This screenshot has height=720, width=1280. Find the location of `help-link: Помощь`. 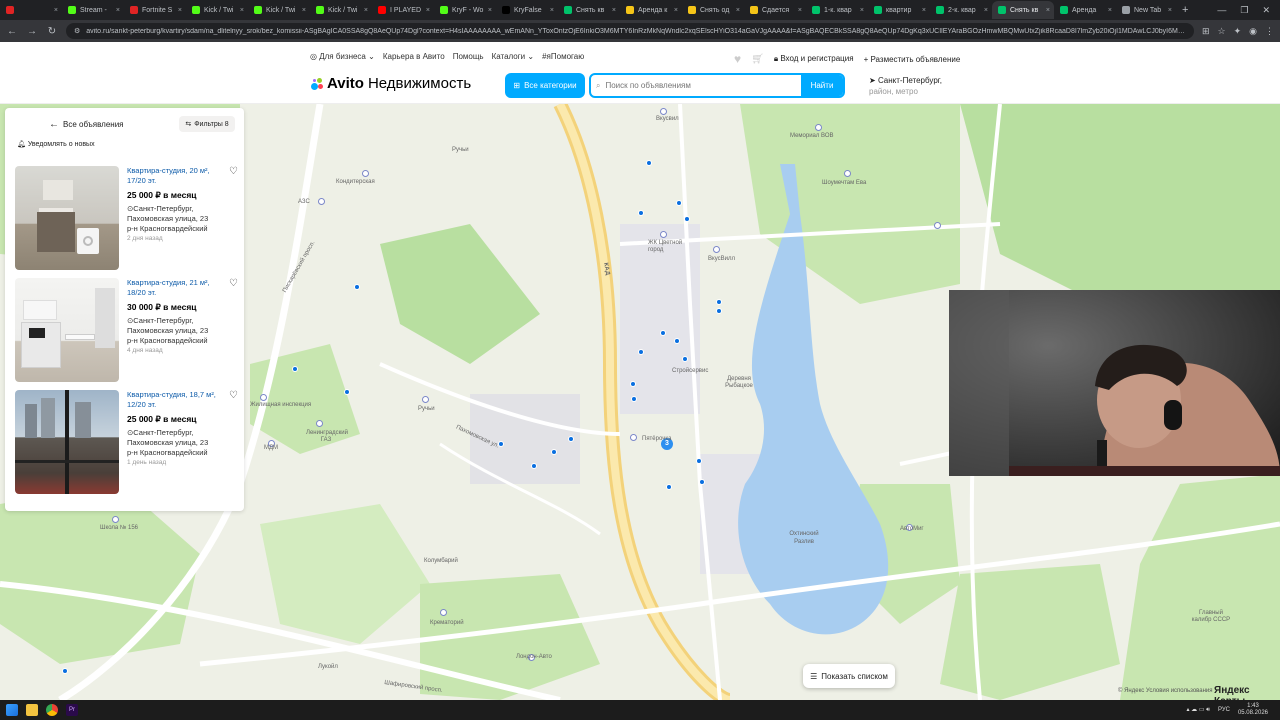

help-link: Помощь is located at coordinates (468, 56).